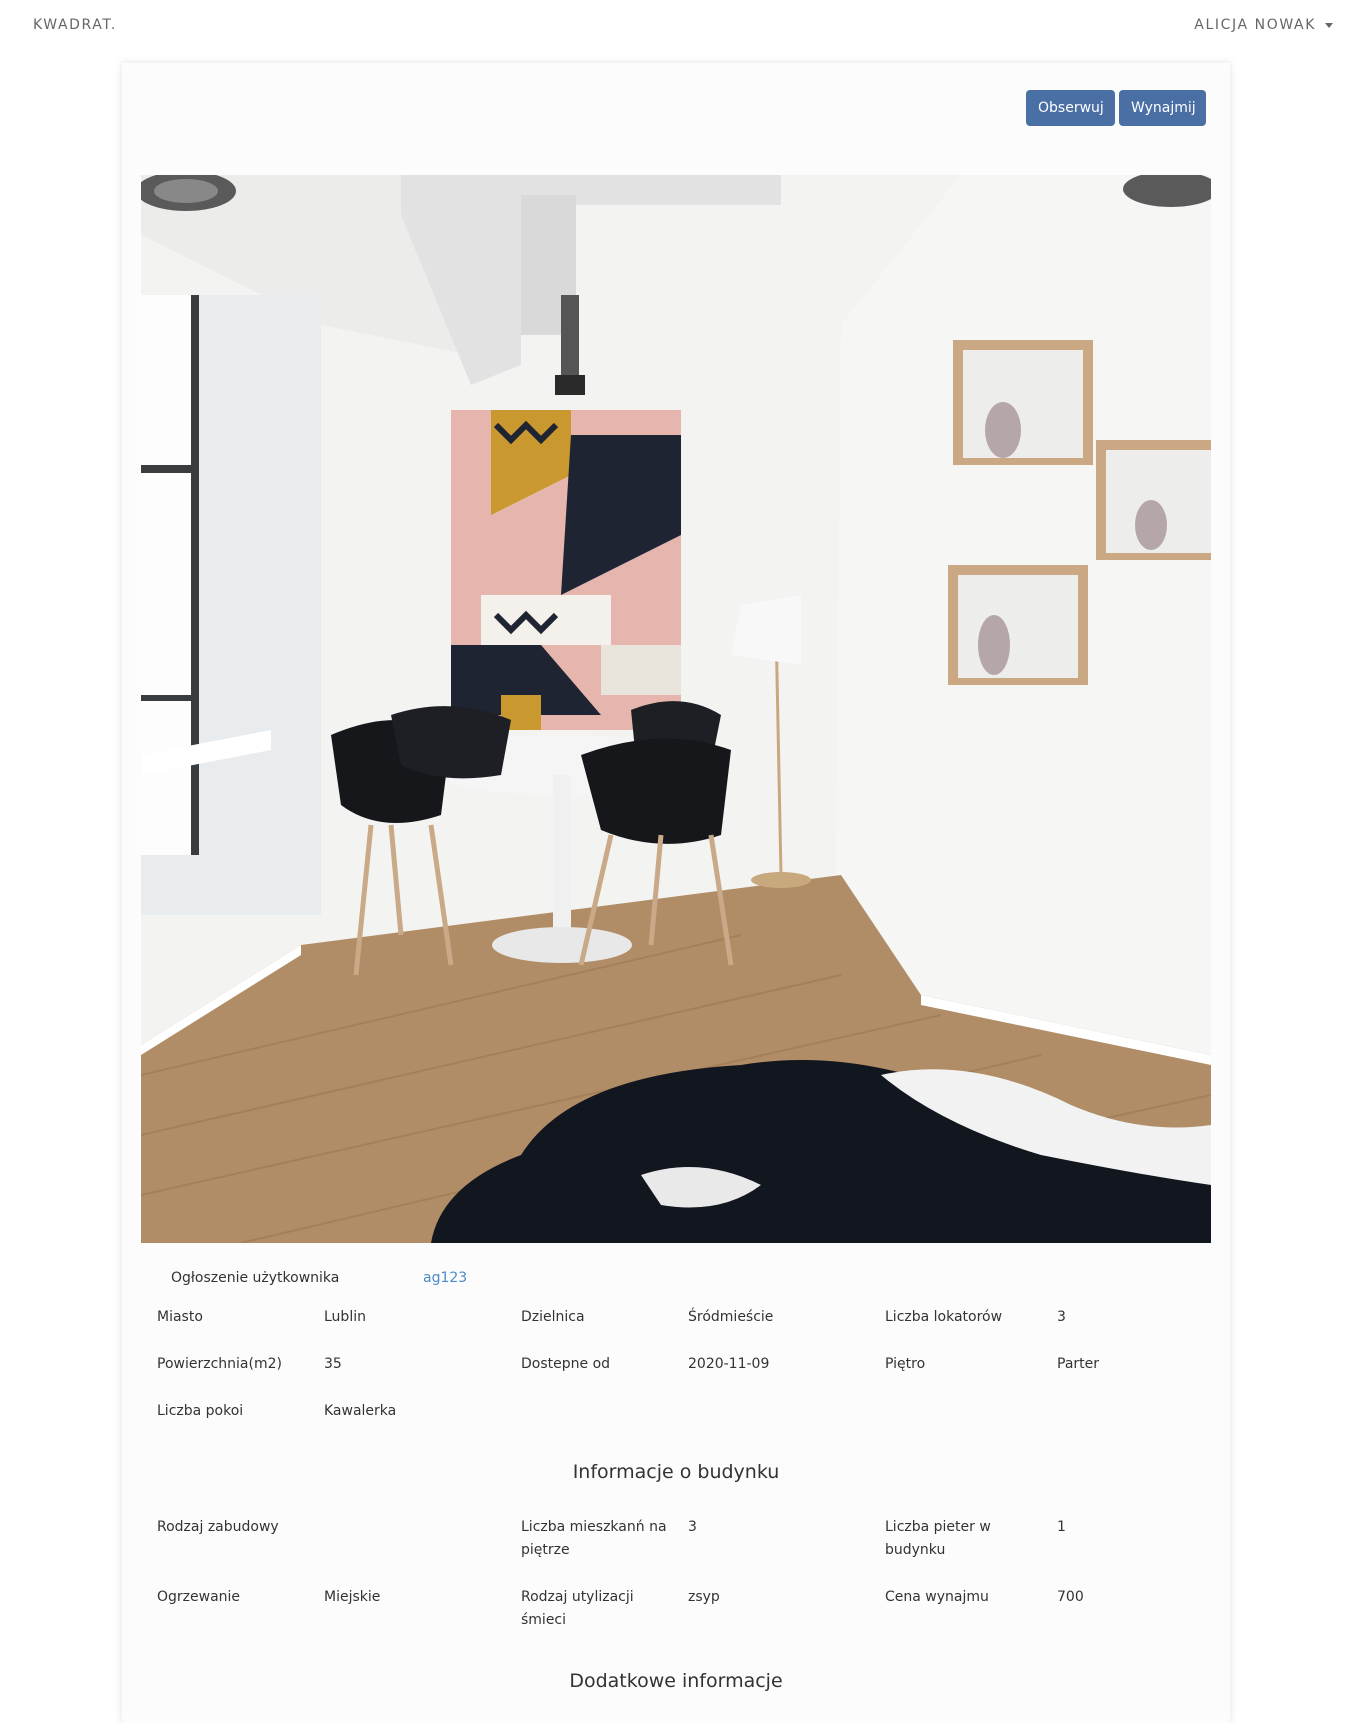  Describe the element at coordinates (704, 1597) in the screenshot. I see `waste-value: zsyp` at that location.